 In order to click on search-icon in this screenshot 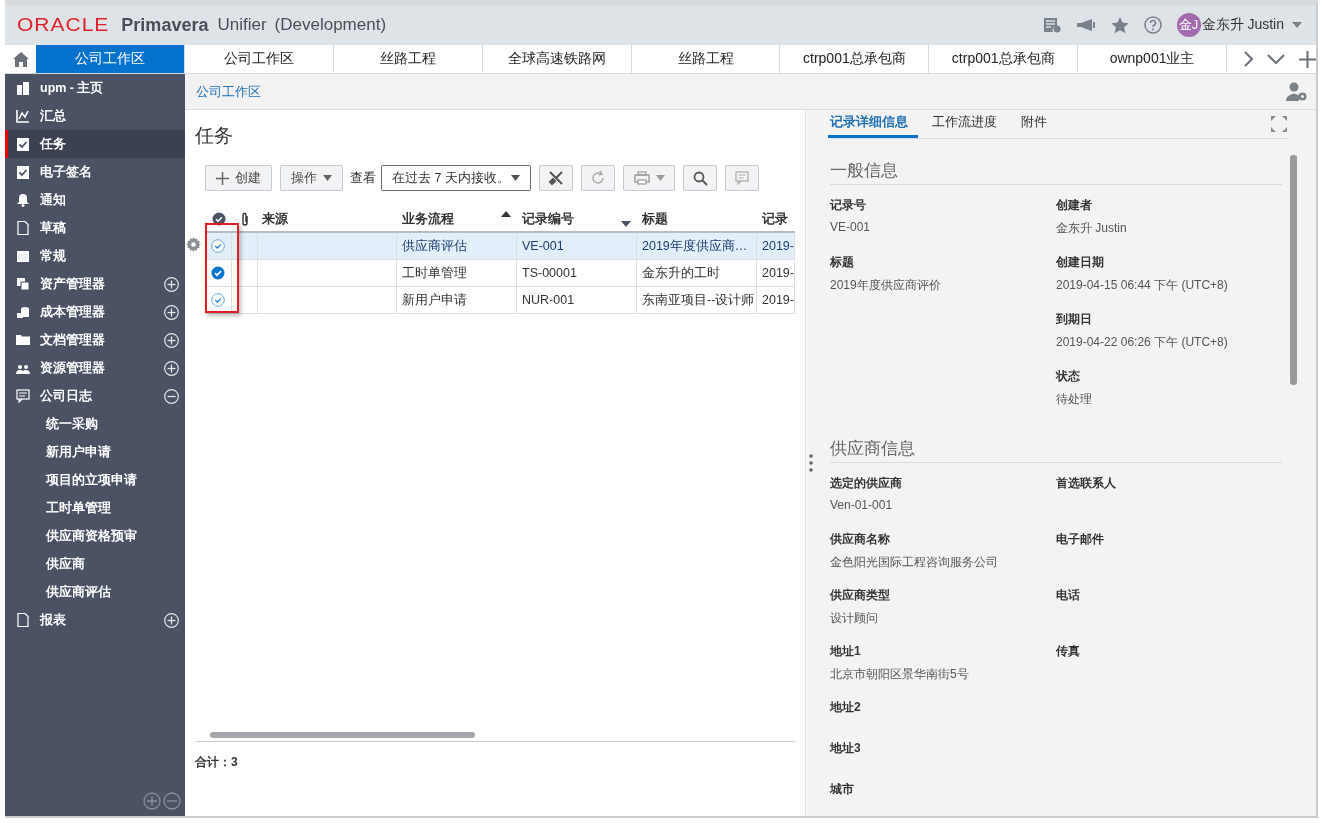, I will do `click(700, 178)`.